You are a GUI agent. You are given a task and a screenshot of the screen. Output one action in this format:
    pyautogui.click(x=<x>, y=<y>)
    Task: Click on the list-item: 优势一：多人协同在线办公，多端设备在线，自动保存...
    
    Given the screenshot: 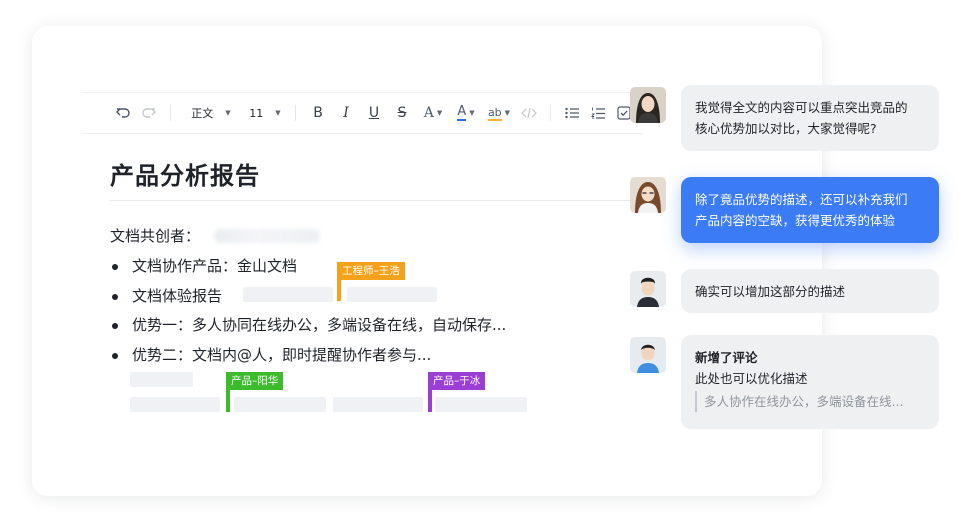 What is the action you would take?
    pyautogui.click(x=308, y=330)
    